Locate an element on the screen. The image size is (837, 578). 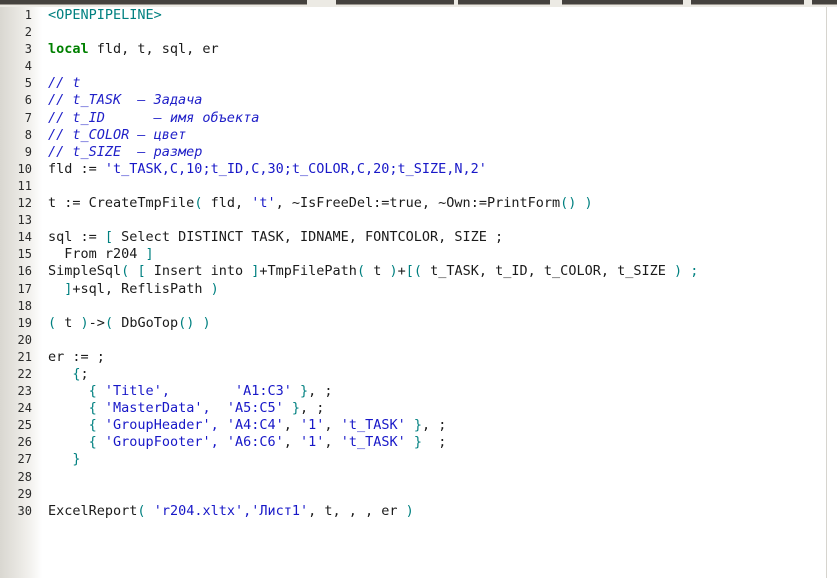
line-number: 29 is located at coordinates (24, 493).